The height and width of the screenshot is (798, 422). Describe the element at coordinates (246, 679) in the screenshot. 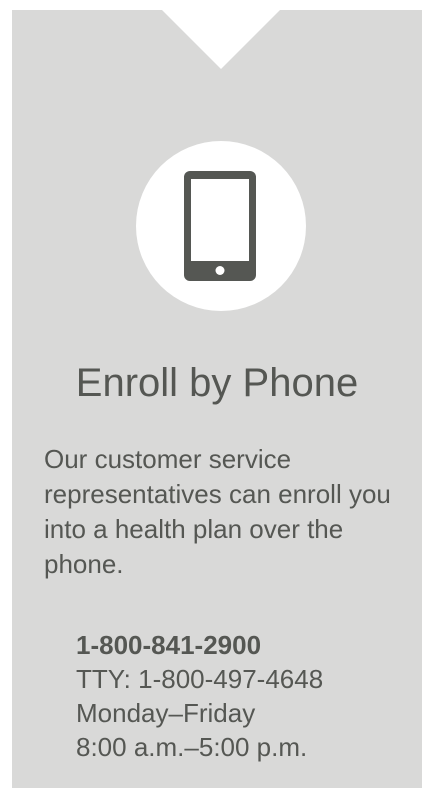

I see `tty-number: TTY: 1-800-497-4648` at that location.